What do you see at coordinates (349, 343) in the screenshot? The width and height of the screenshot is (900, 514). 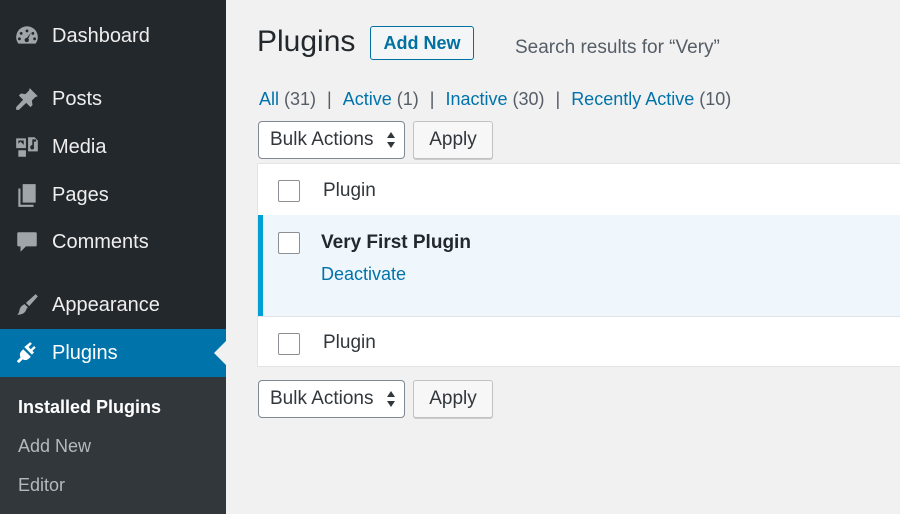 I see `column-footer-plugin: Plugin` at bounding box center [349, 343].